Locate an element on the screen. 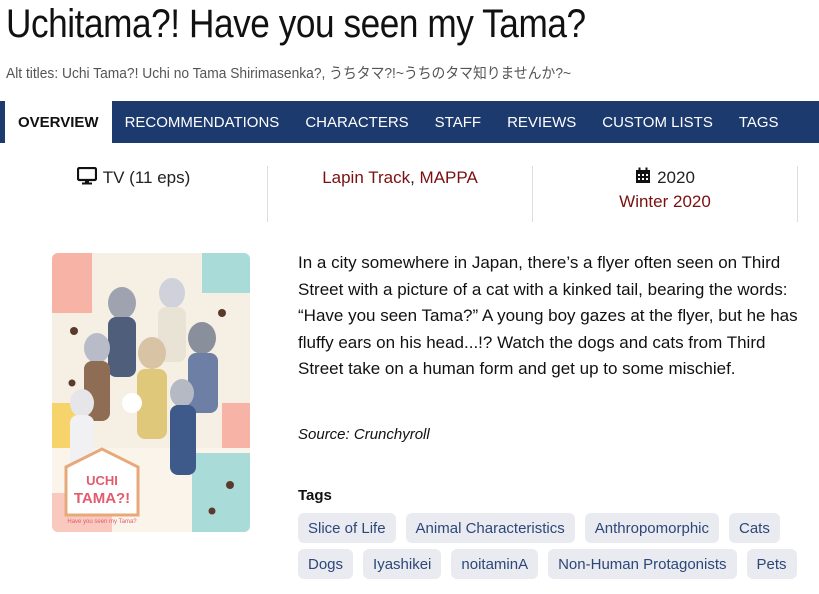  tag-animal-characteristics: Animal Characteristics is located at coordinates (490, 528).